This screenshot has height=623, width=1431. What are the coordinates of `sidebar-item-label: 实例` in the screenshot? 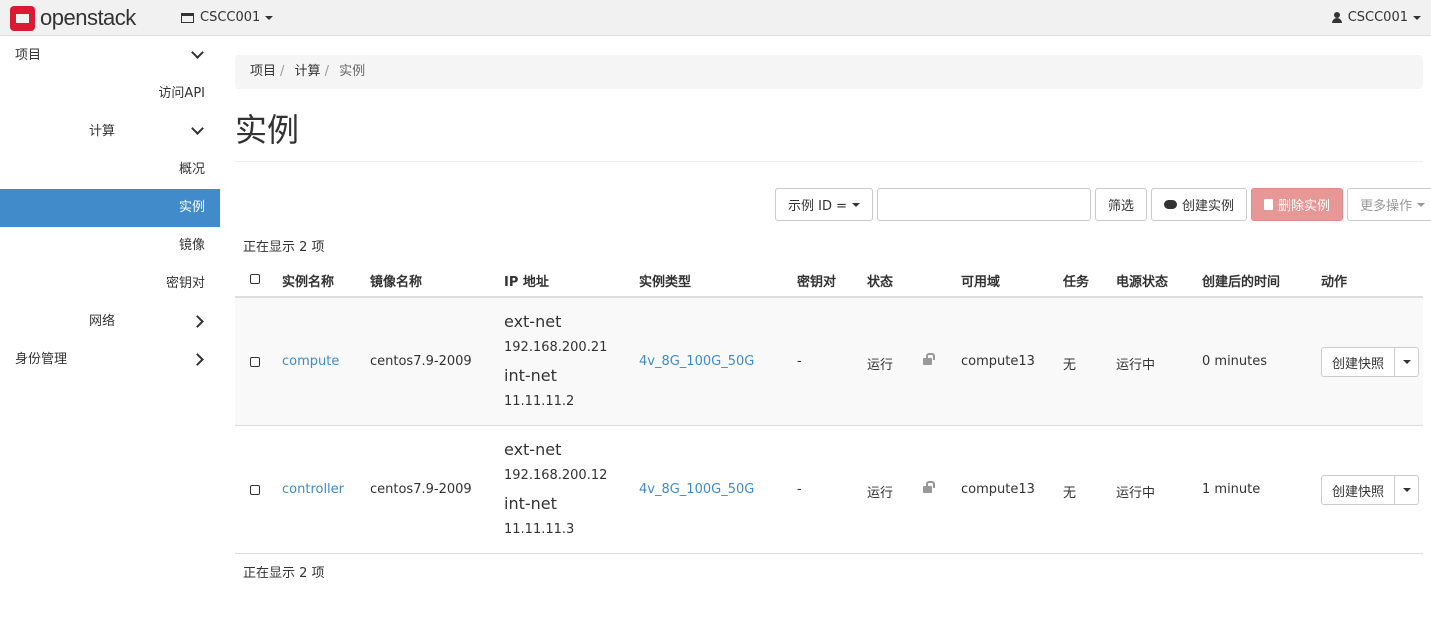 It's located at (191, 207).